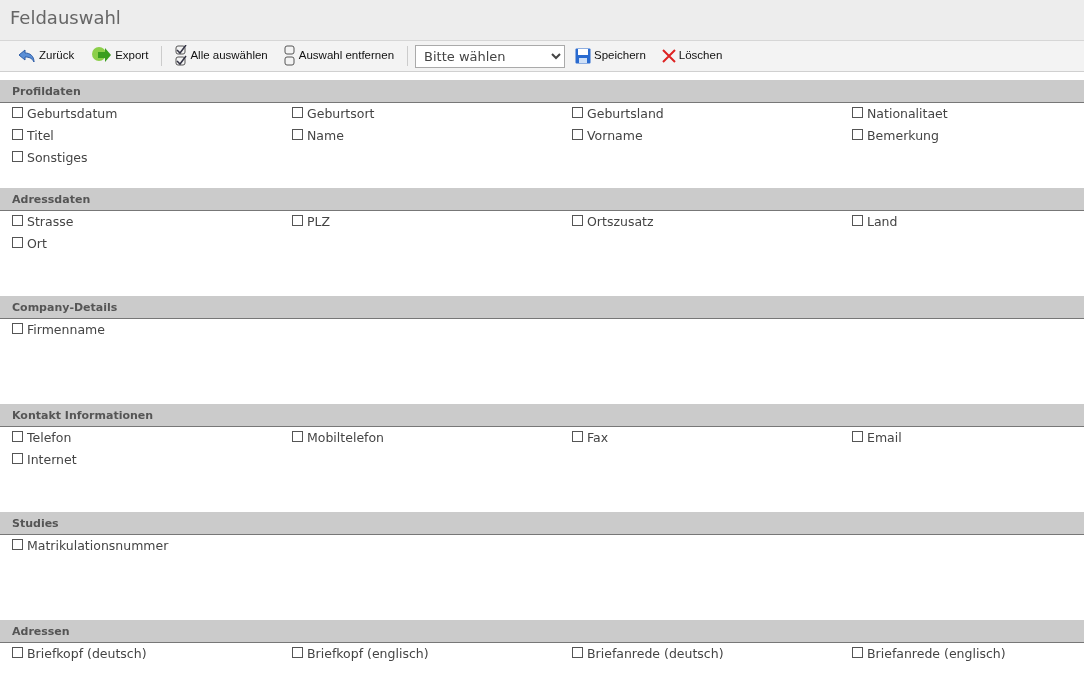 The width and height of the screenshot is (1084, 692). What do you see at coordinates (98, 545) in the screenshot?
I see `field-label: Matrikulationsnummer` at bounding box center [98, 545].